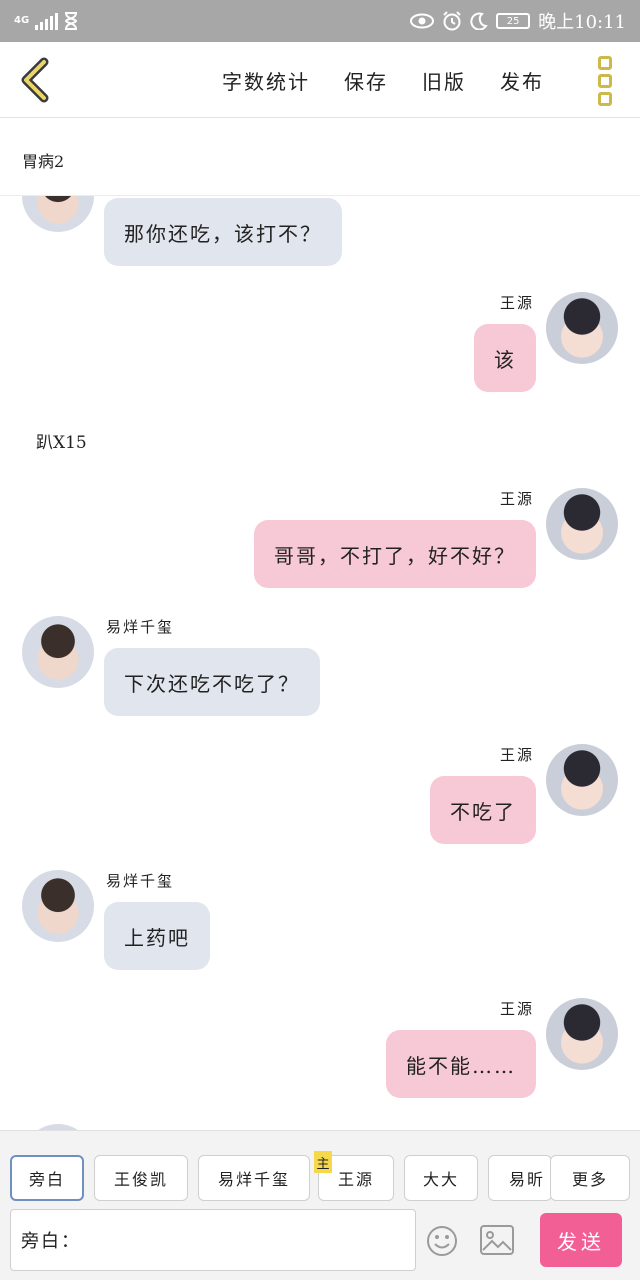 This screenshot has height=1280, width=640. I want to click on more-roles-button: 更多, so click(590, 1178).